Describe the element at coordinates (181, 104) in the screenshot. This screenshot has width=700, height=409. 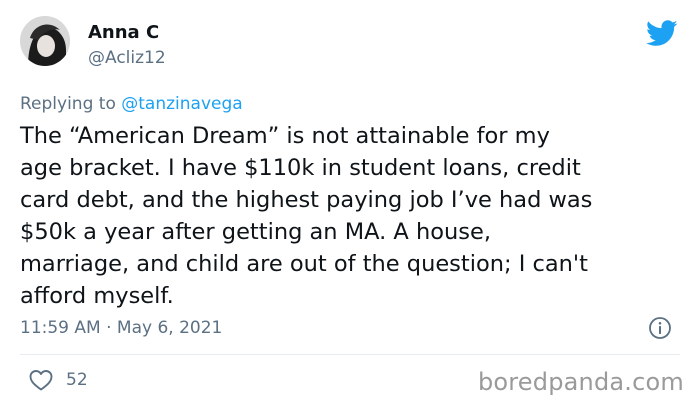
I see `reply-to-handle-link: @tanzinavega` at that location.